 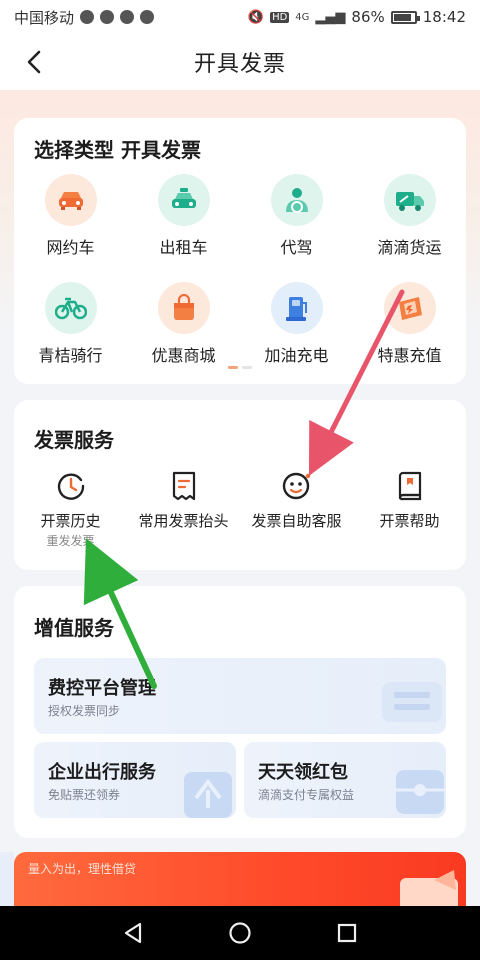 What do you see at coordinates (84, 795) in the screenshot?
I see `tile-subtitle: 免贴票还领券` at bounding box center [84, 795].